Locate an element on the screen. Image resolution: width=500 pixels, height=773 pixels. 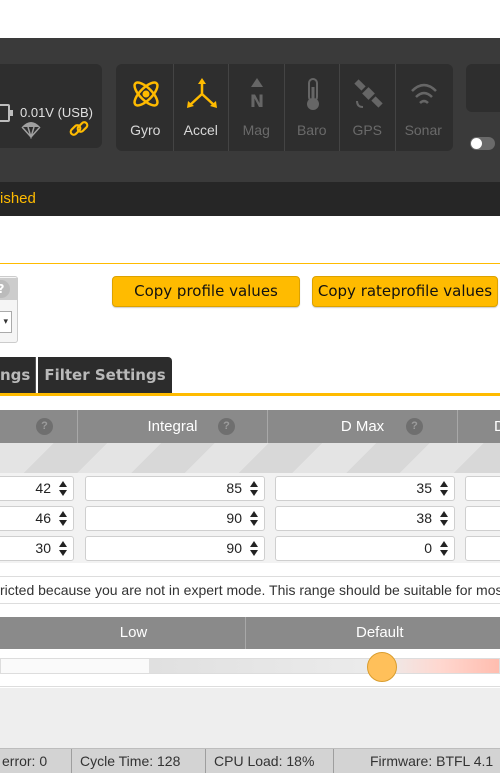
column-header-integral: Integral ? is located at coordinates (173, 426).